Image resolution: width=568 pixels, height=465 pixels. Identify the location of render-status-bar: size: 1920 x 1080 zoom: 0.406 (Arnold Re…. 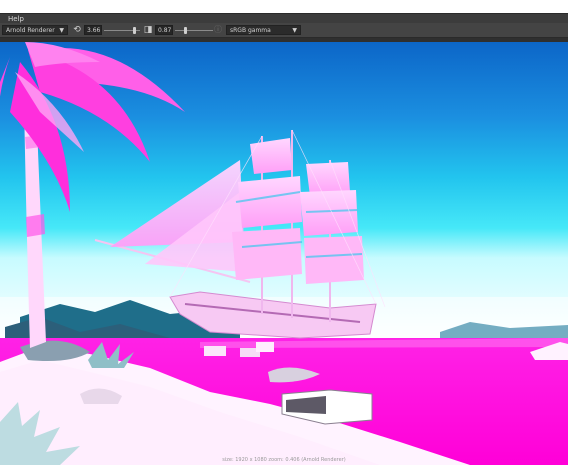
(284, 460).